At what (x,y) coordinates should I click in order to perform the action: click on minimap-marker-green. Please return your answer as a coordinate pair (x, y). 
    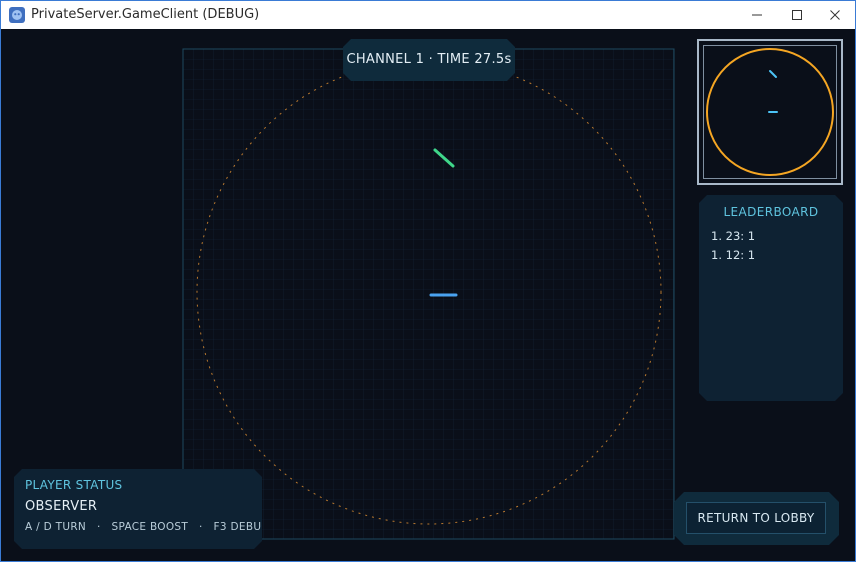
    Looking at the image, I should click on (773, 74).